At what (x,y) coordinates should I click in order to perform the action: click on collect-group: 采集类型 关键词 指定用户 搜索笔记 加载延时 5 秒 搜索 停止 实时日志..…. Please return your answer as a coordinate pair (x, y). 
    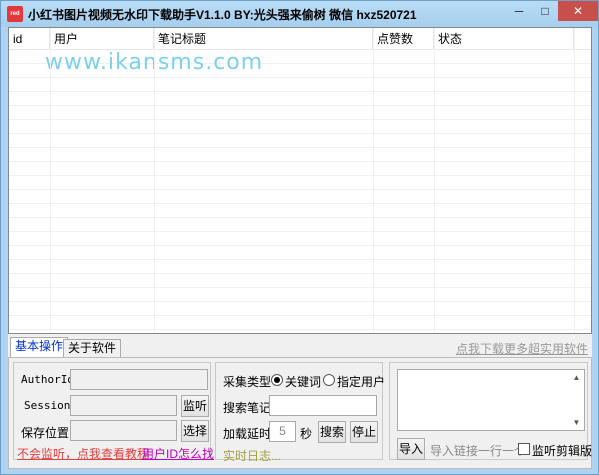
    Looking at the image, I should click on (300, 412).